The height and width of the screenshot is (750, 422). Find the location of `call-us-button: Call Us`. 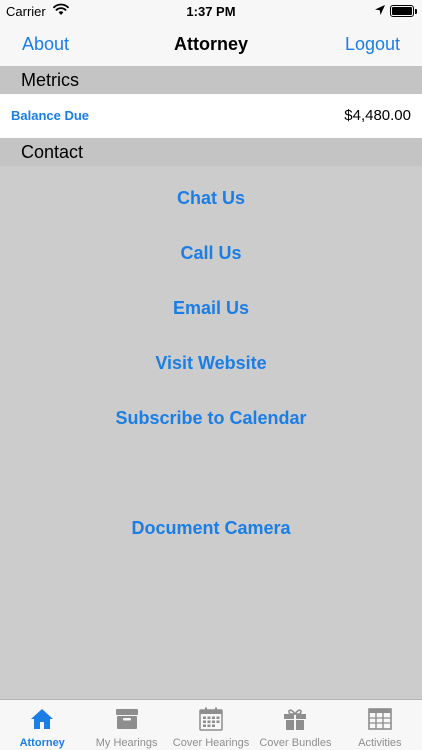

call-us-button: Call Us is located at coordinates (211, 253).